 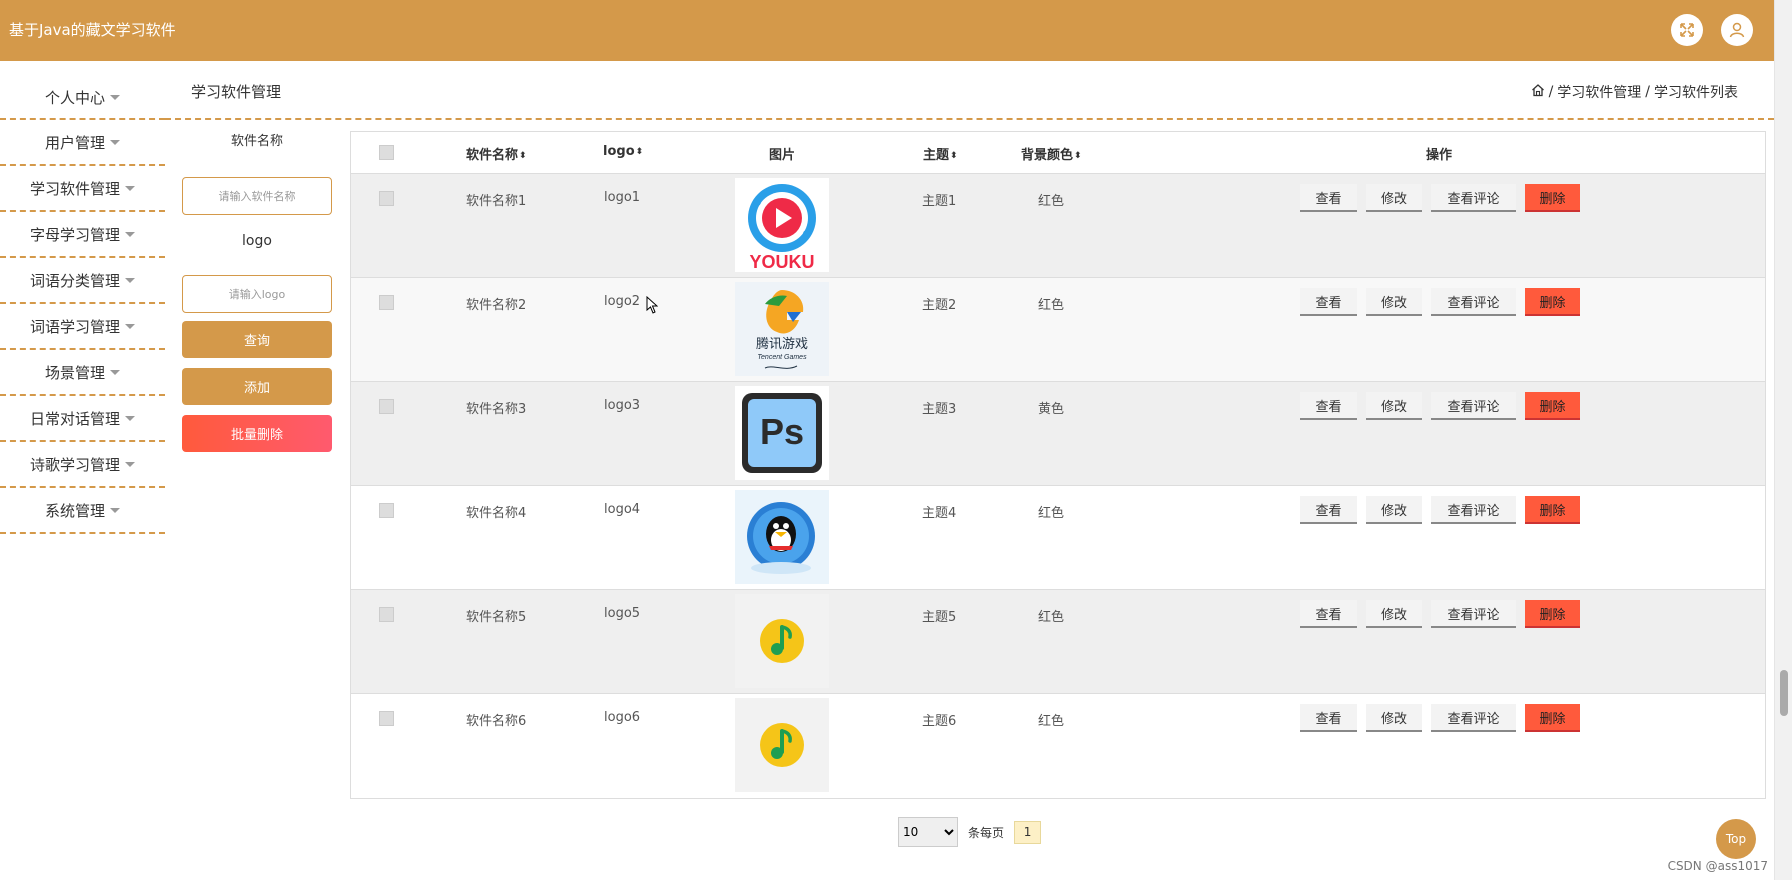 What do you see at coordinates (969, 97) in the screenshot?
I see `content-header: 学习软件管理 / 学习软件管理 / 学习软件列表` at bounding box center [969, 97].